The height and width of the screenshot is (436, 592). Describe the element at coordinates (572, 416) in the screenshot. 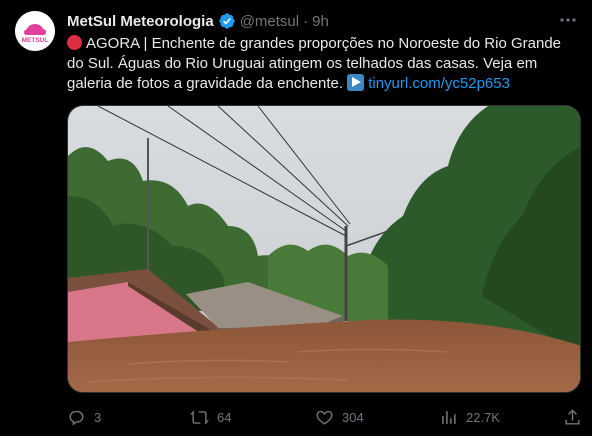

I see `share-icon` at that location.